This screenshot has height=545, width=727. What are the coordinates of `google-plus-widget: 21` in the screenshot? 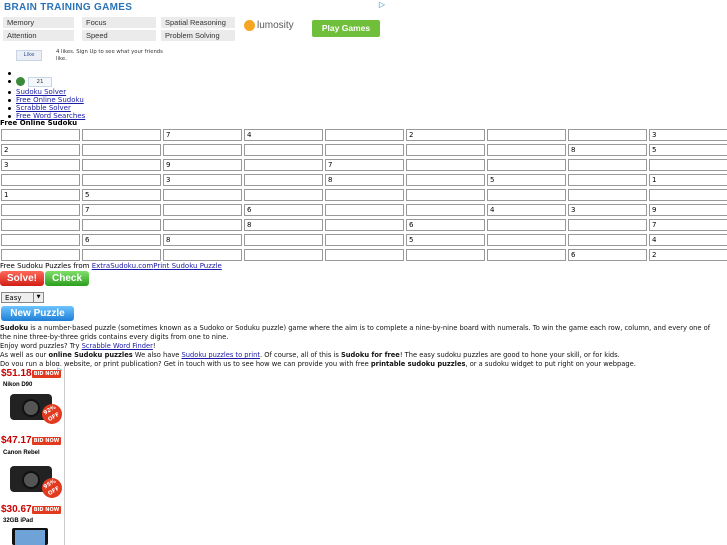 It's located at (34, 82).